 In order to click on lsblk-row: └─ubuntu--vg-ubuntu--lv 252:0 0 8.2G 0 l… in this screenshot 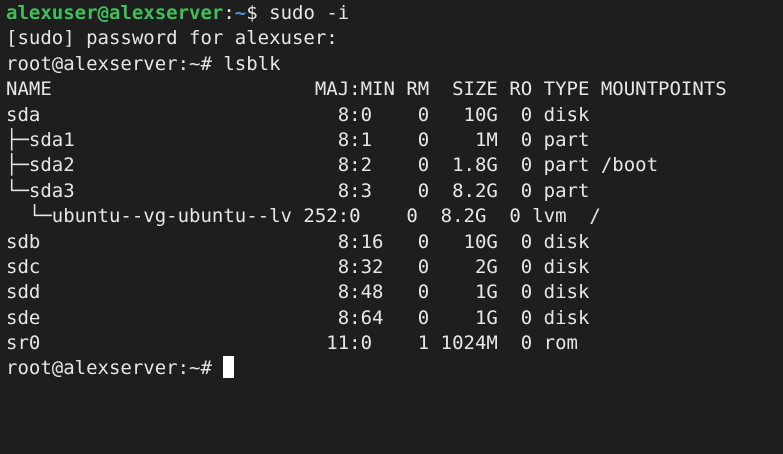, I will do `click(303, 216)`.